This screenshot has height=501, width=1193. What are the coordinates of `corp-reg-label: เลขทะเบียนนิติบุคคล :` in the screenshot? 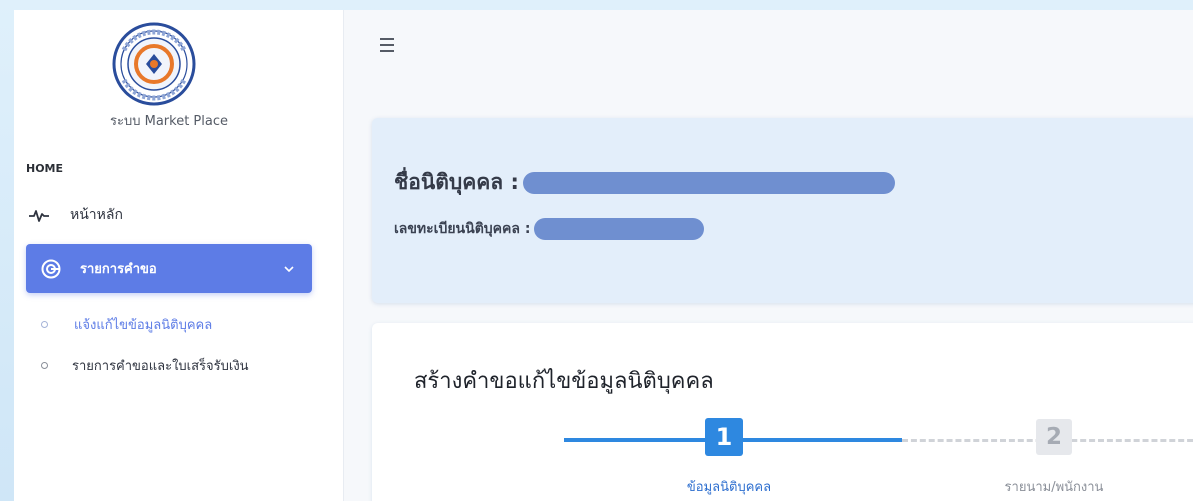 It's located at (462, 229).